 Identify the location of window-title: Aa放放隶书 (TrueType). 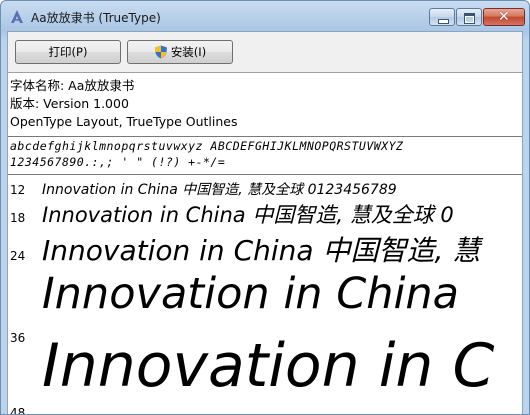
(96, 18).